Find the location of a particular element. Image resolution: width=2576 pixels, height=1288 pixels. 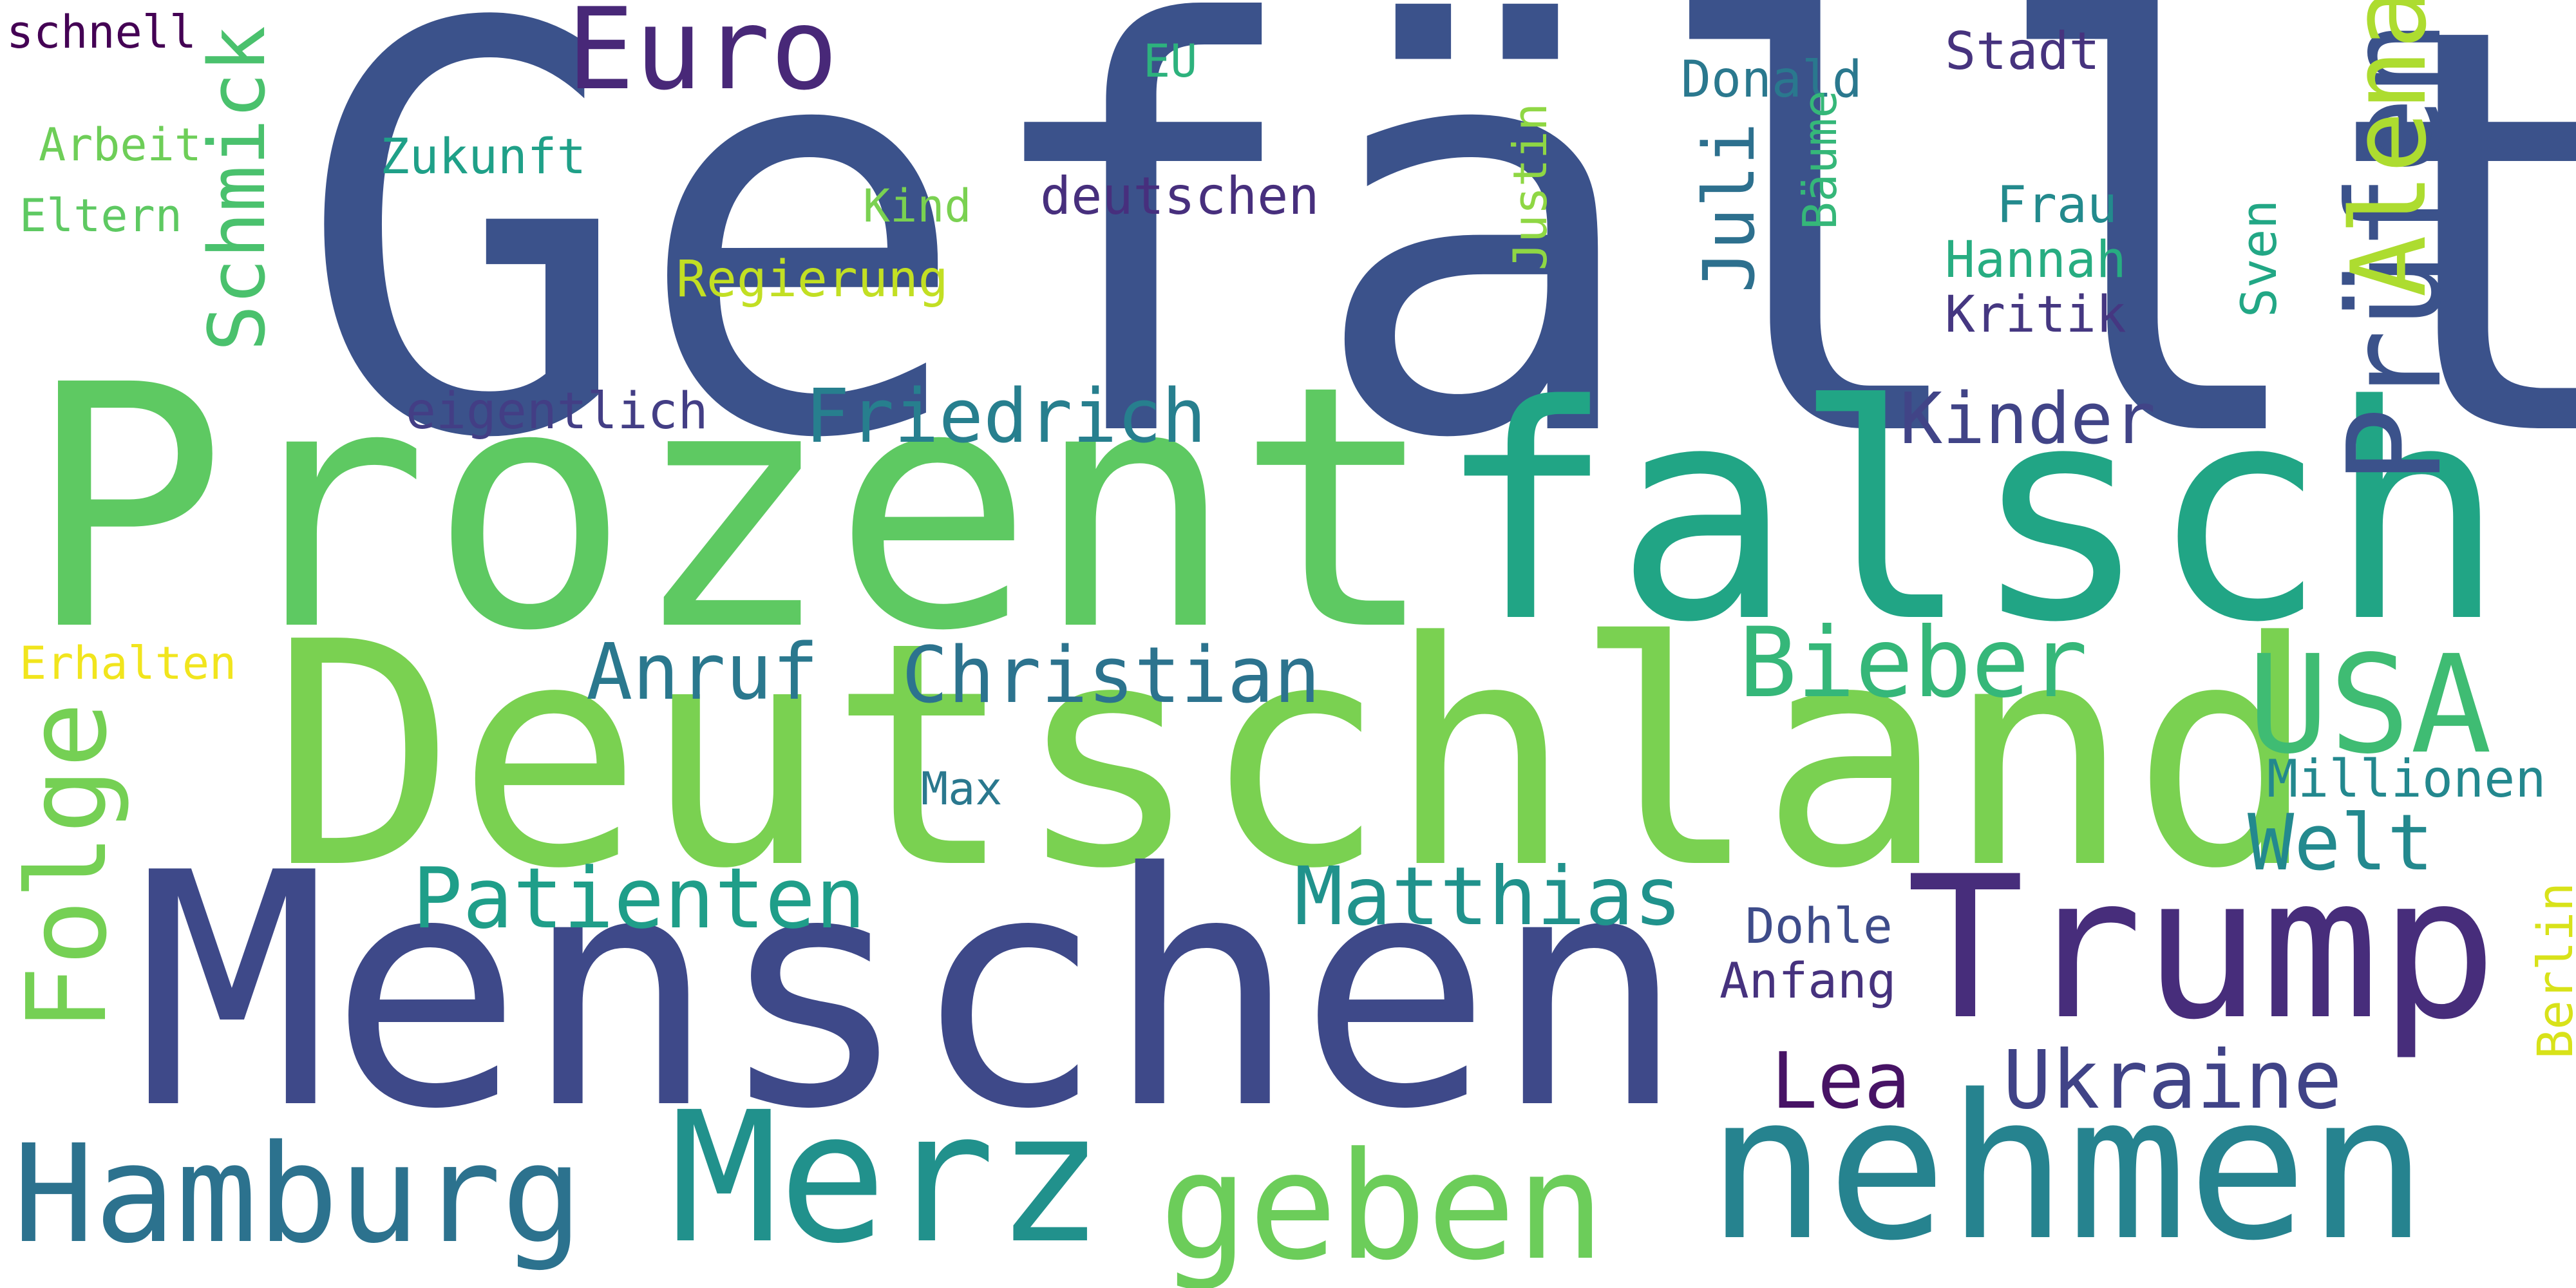

word-schnell: schnell is located at coordinates (101, 32).